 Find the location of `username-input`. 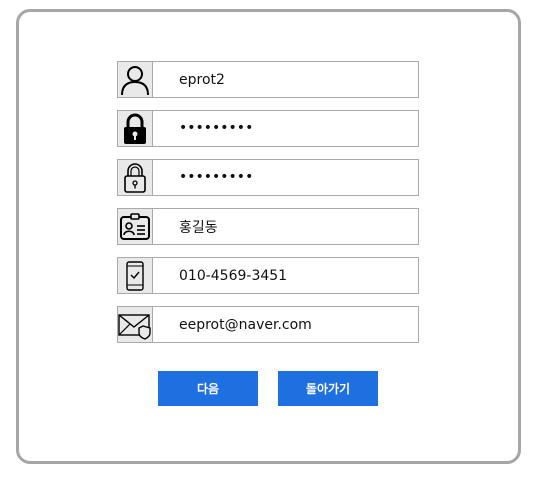

username-input is located at coordinates (286, 79).